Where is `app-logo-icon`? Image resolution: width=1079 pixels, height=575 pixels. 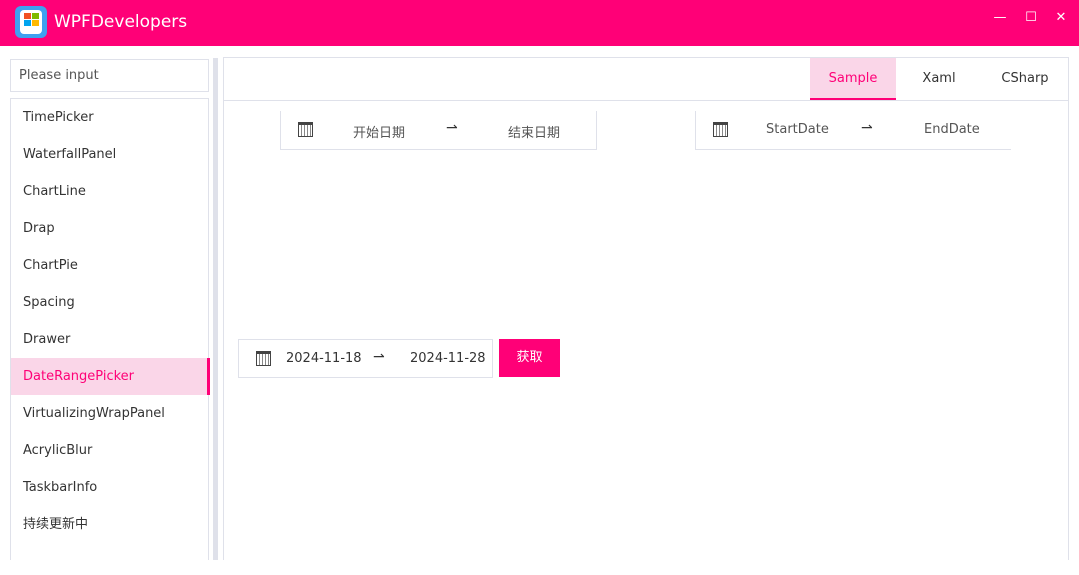 app-logo-icon is located at coordinates (31, 22).